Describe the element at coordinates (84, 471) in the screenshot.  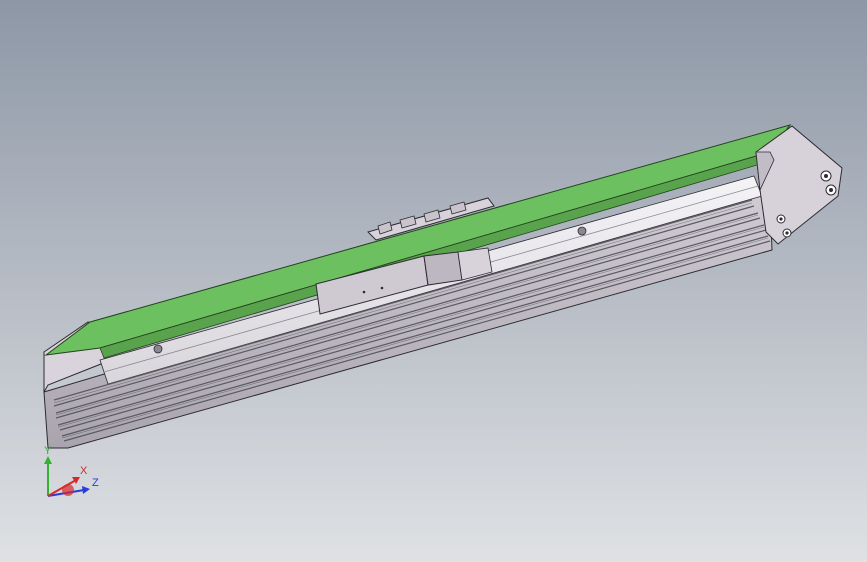
I see `triad-x-label: X` at that location.